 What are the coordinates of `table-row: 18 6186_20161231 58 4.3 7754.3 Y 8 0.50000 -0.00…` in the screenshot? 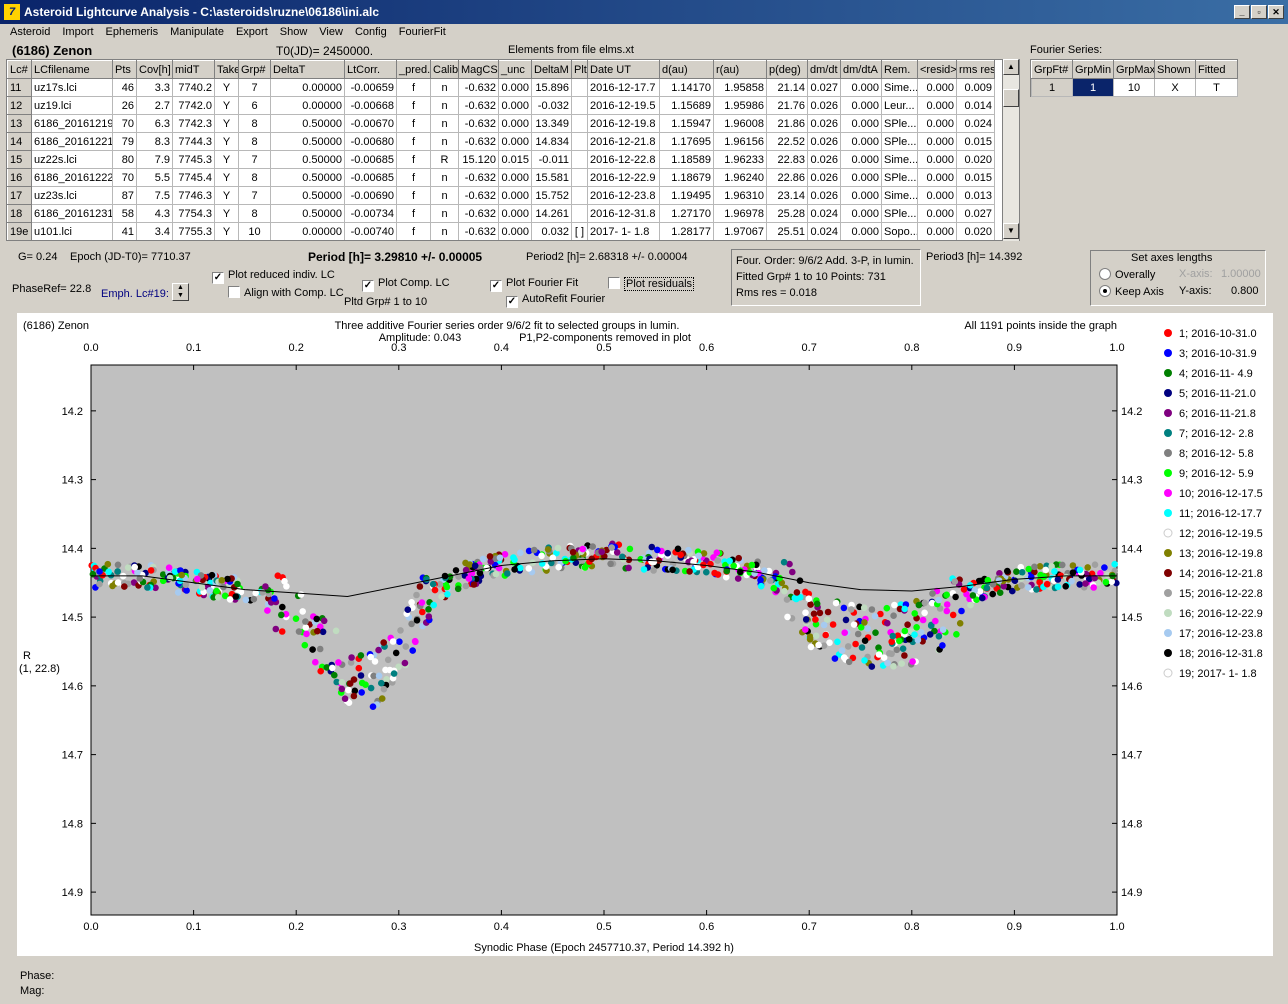 It's located at (501, 213).